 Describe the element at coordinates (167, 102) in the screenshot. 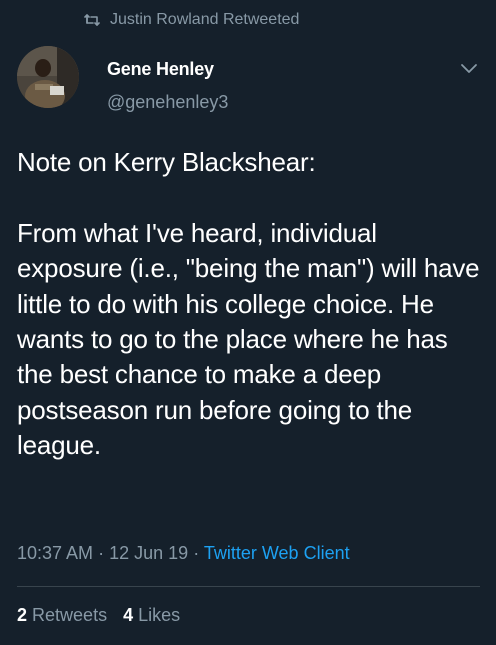

I see `author-handle: @genehenley3` at that location.